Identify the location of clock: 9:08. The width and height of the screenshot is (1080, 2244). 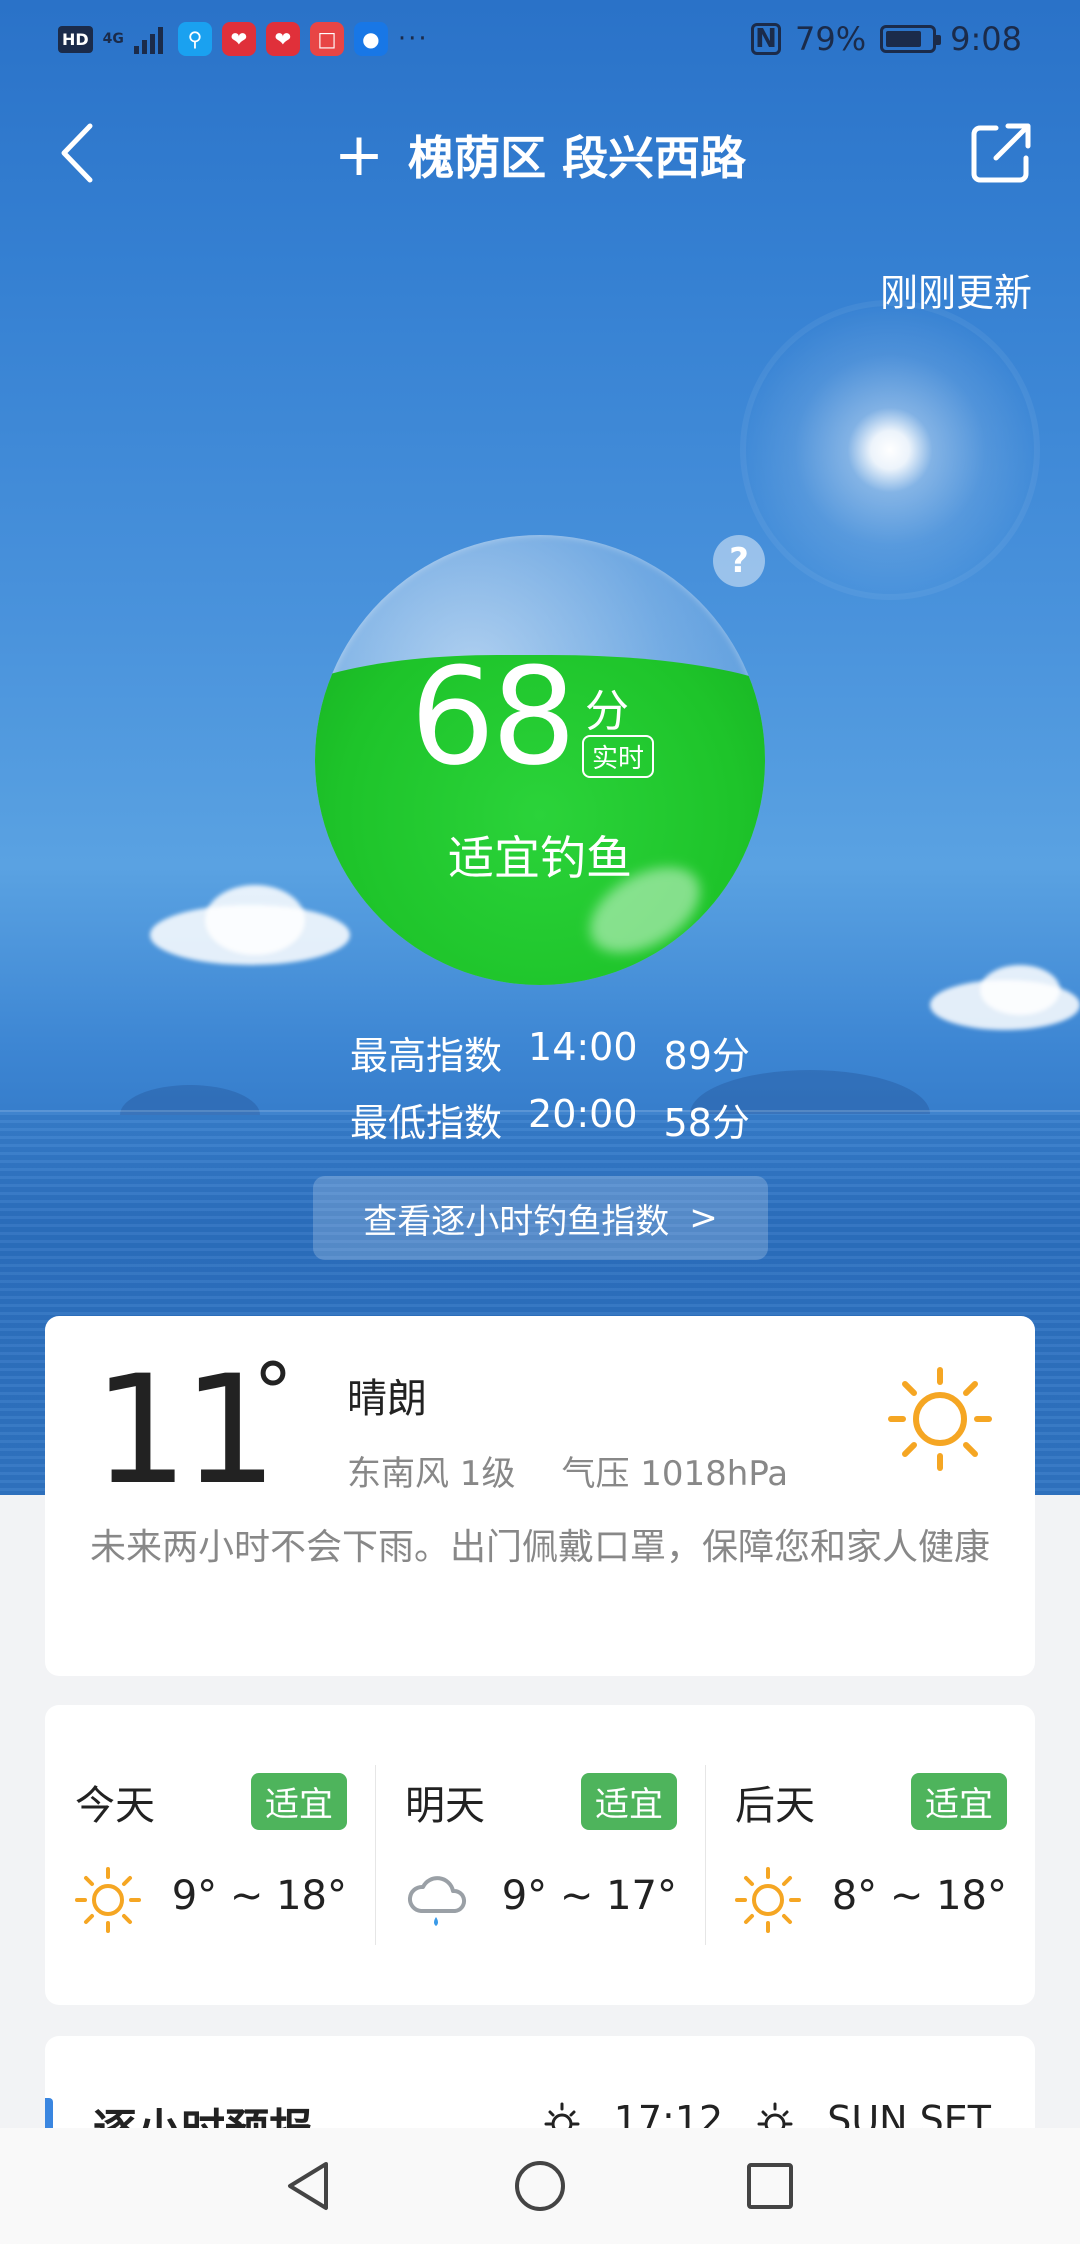
(986, 39).